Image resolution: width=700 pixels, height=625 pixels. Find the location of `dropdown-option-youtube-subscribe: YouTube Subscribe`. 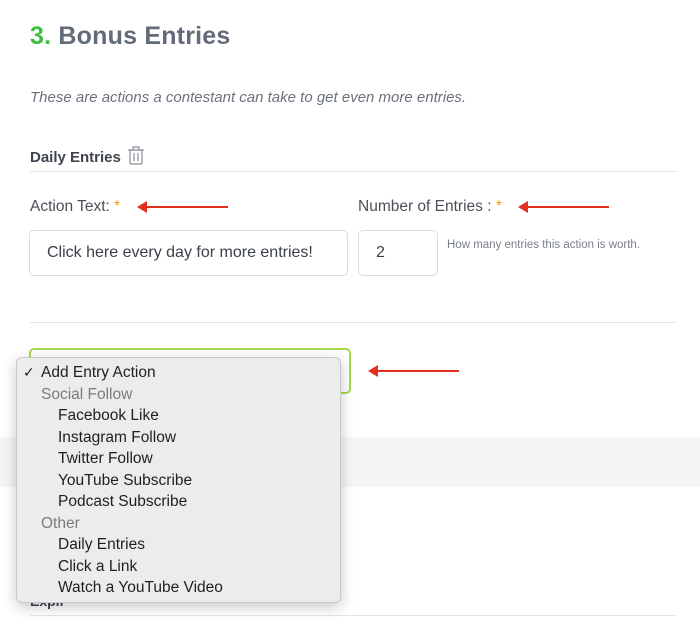

dropdown-option-youtube-subscribe: YouTube Subscribe is located at coordinates (178, 481).